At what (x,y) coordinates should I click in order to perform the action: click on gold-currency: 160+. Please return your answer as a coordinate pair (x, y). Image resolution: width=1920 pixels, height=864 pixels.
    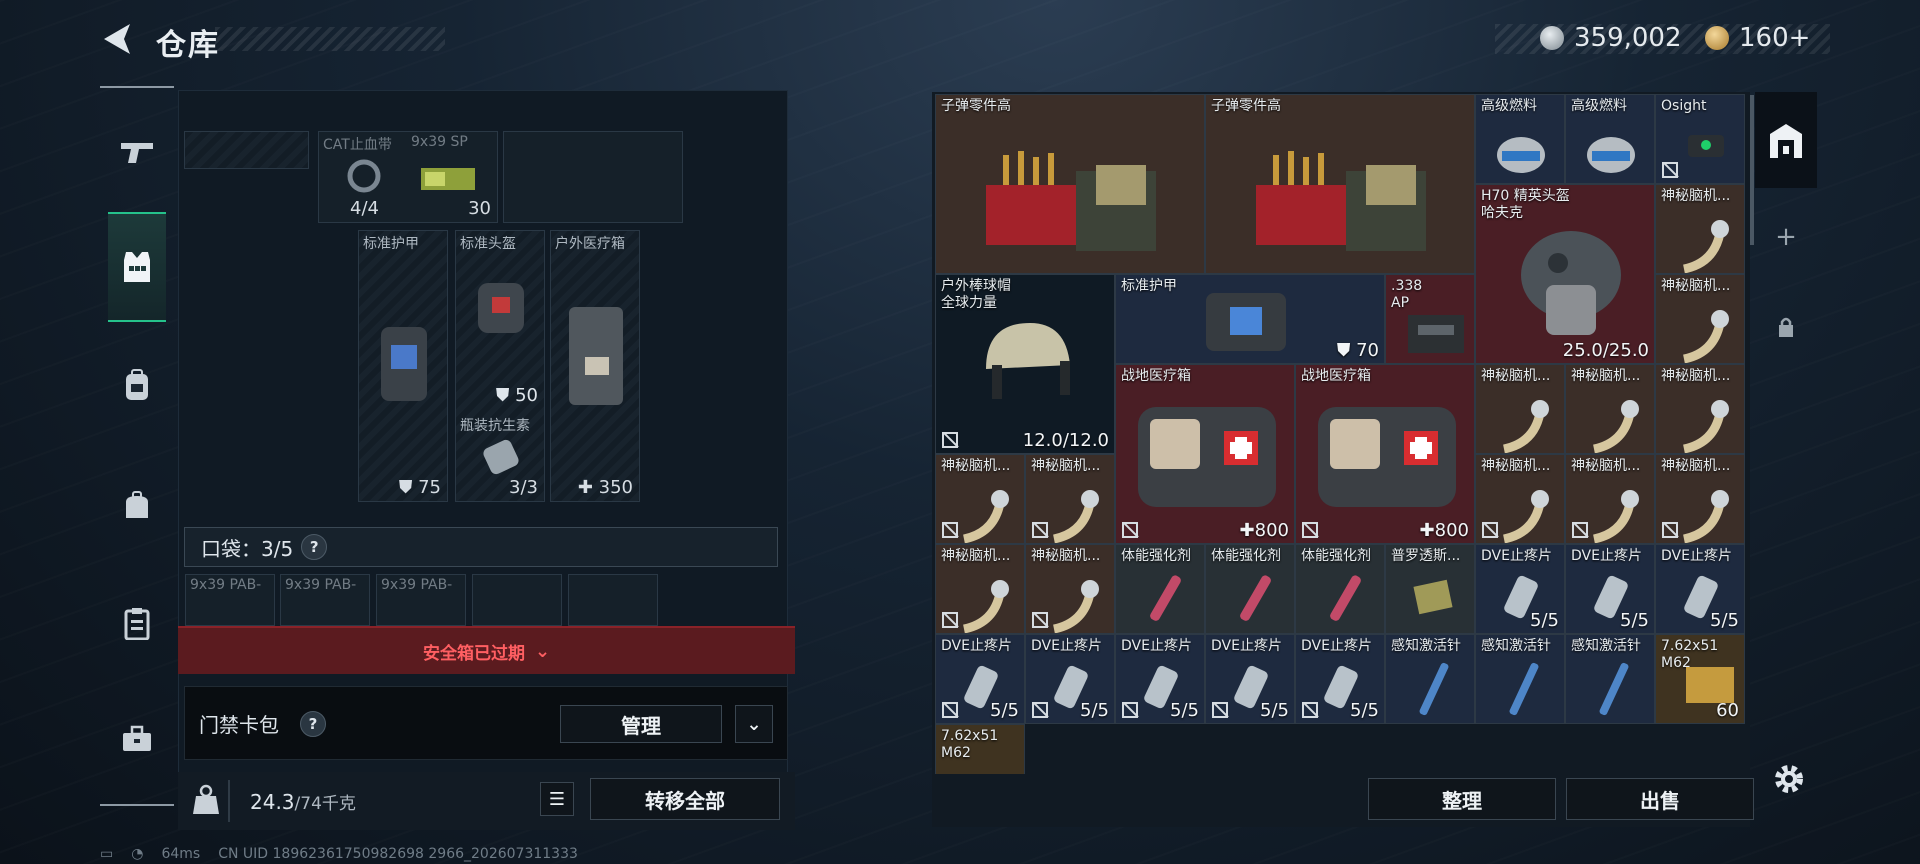
    Looking at the image, I should click on (1757, 38).